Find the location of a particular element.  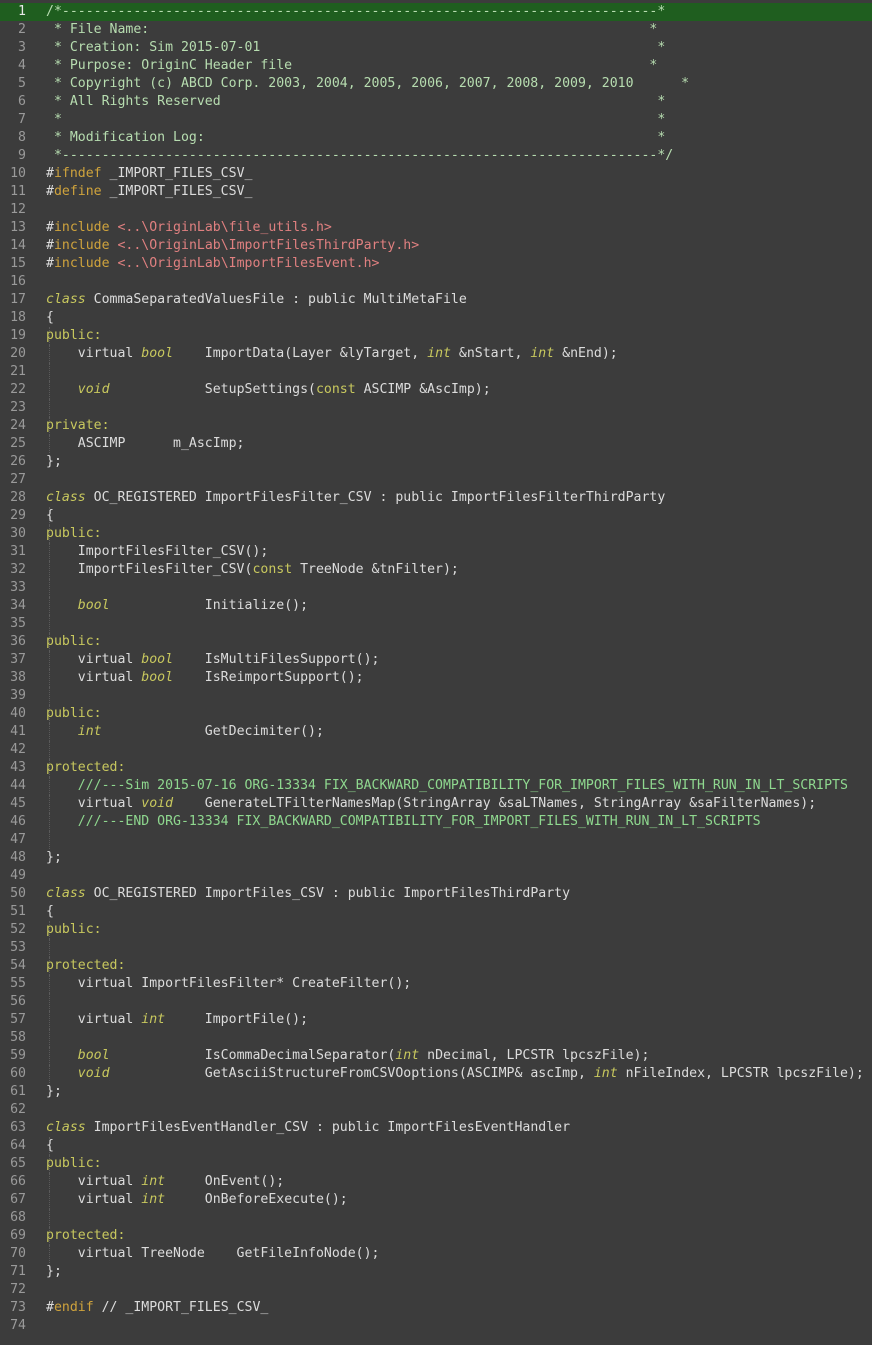

code-line: 6 * All Rights Reserved * is located at coordinates (436, 102).